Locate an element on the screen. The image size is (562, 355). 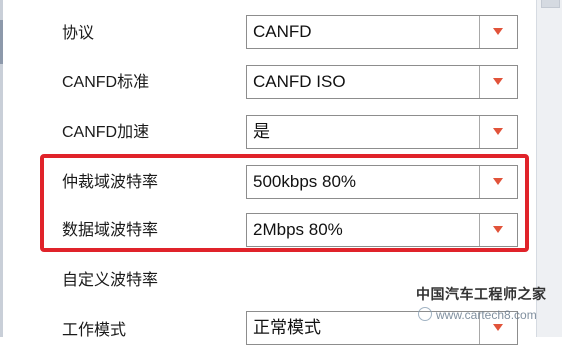
canfd-standard-value: CANFD ISO is located at coordinates (299, 81).